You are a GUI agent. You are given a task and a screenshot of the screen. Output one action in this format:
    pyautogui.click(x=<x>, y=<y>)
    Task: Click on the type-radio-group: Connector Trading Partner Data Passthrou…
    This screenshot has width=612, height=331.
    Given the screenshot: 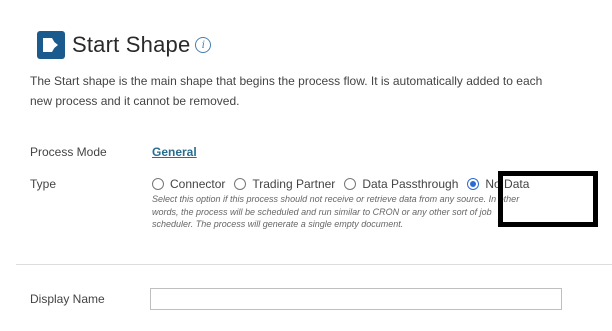 What is the action you would take?
    pyautogui.click(x=345, y=184)
    